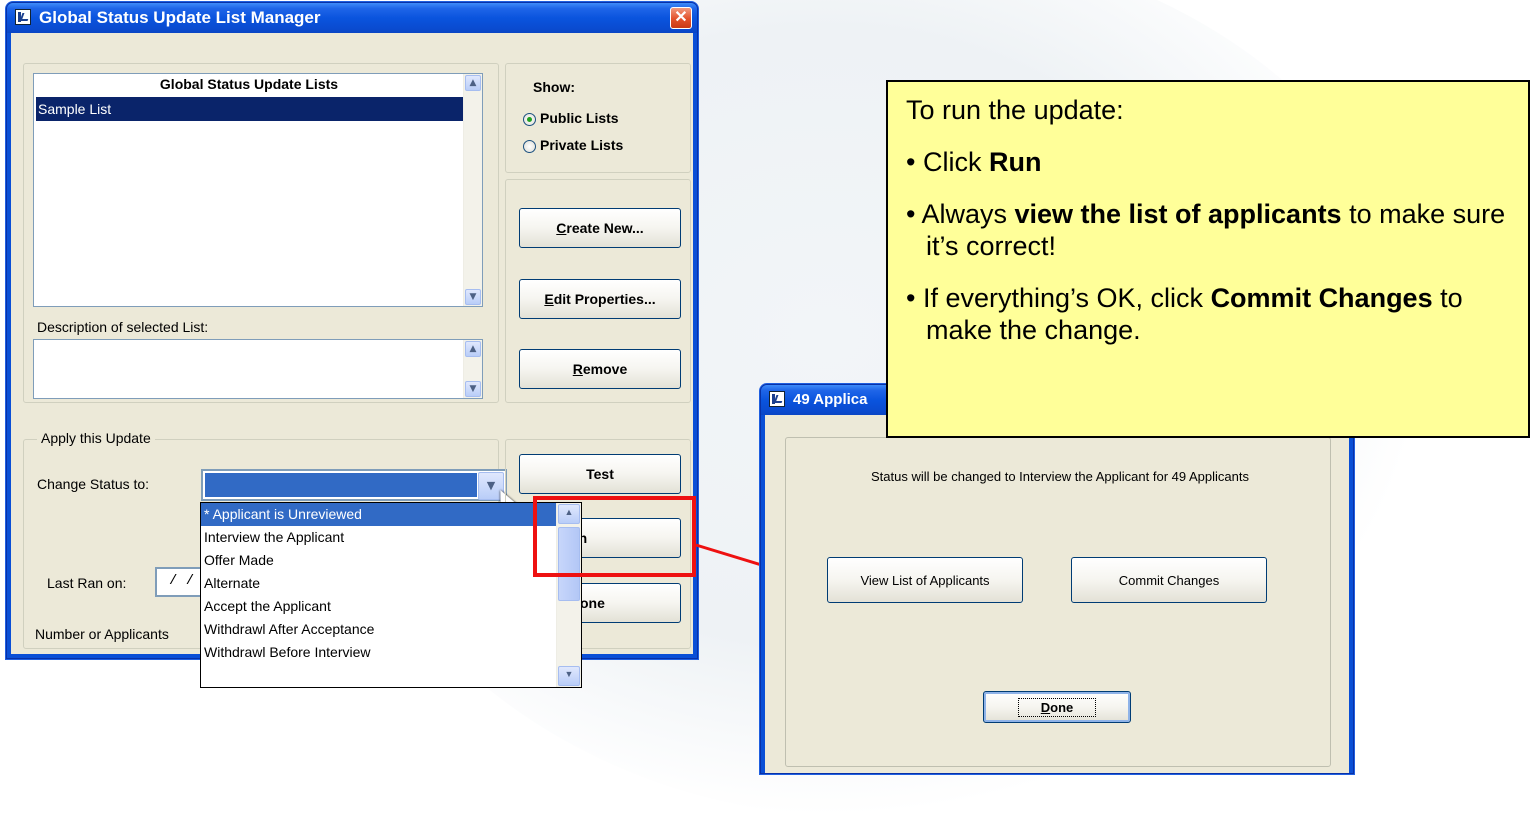 The width and height of the screenshot is (1531, 820). What do you see at coordinates (947, 162) in the screenshot?
I see `callout-b1-pre: • Click` at bounding box center [947, 162].